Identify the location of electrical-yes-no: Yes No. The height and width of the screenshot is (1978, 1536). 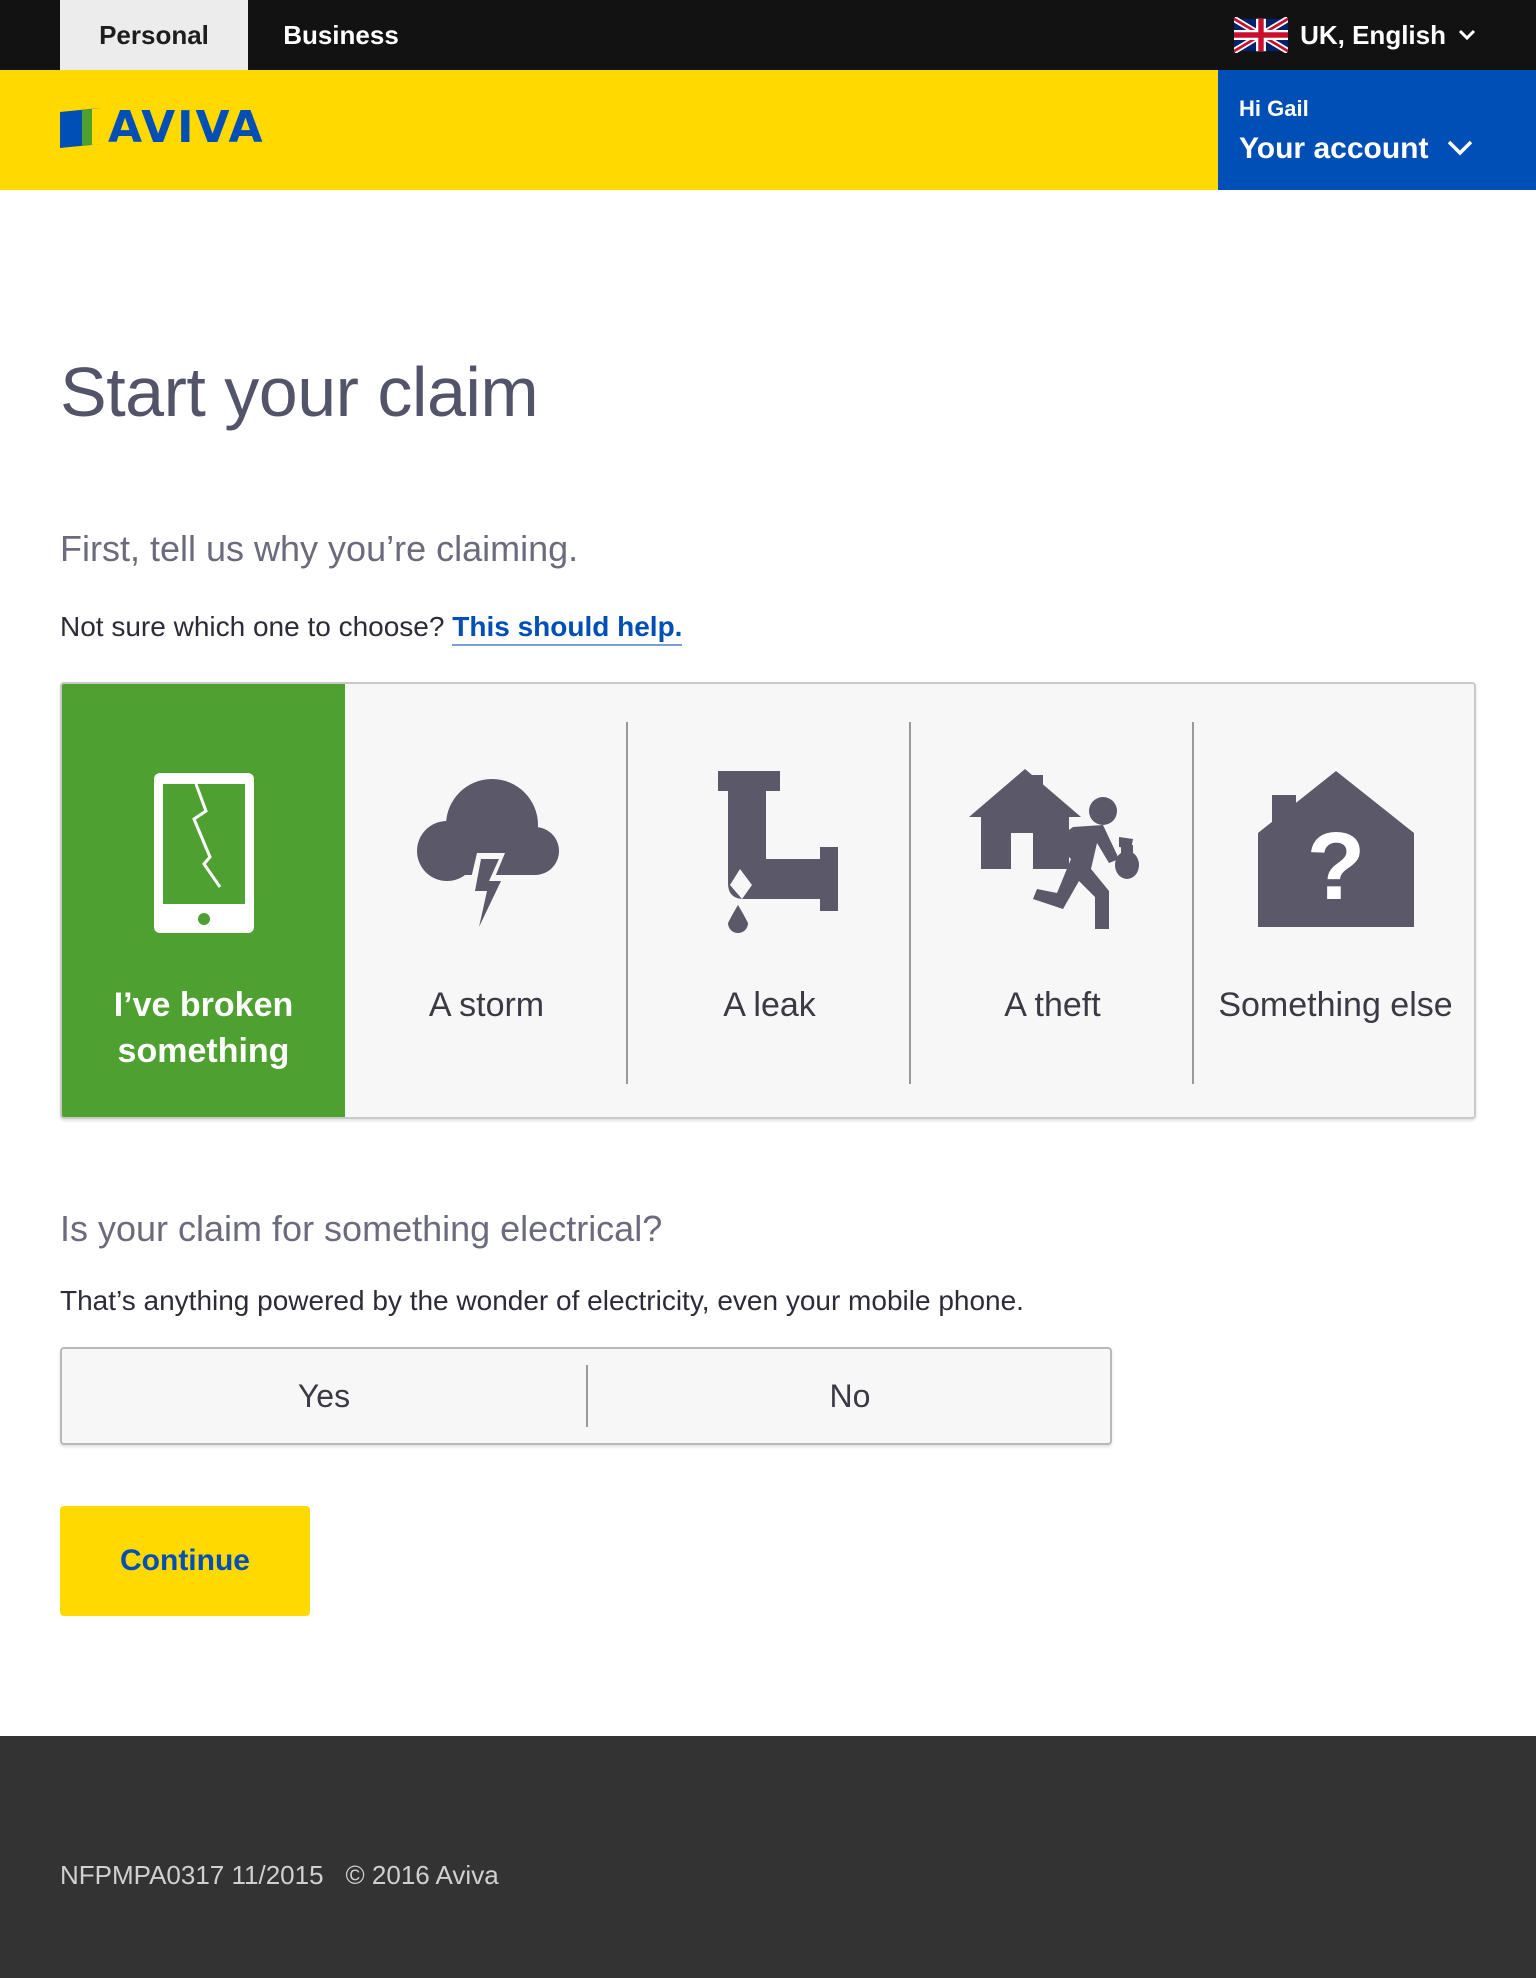
(586, 1396).